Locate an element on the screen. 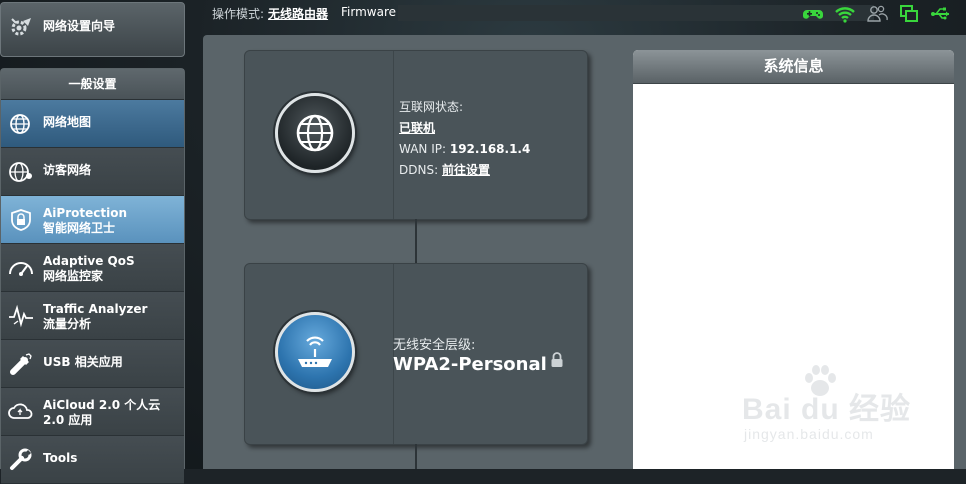  network-setup-wizard-button: 网络设置向导 is located at coordinates (92, 29).